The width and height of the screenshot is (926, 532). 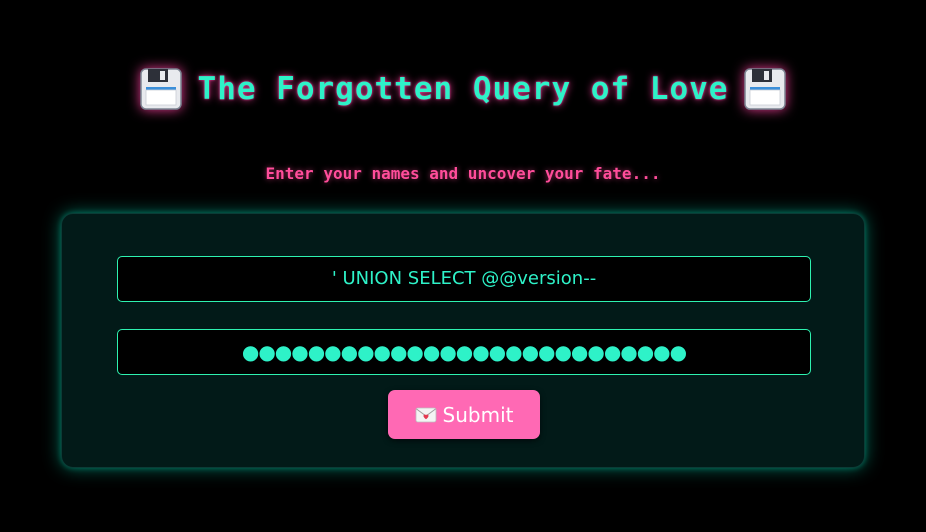 I want to click on page-title-row: The Forgotten Query of Love, so click(x=463, y=89).